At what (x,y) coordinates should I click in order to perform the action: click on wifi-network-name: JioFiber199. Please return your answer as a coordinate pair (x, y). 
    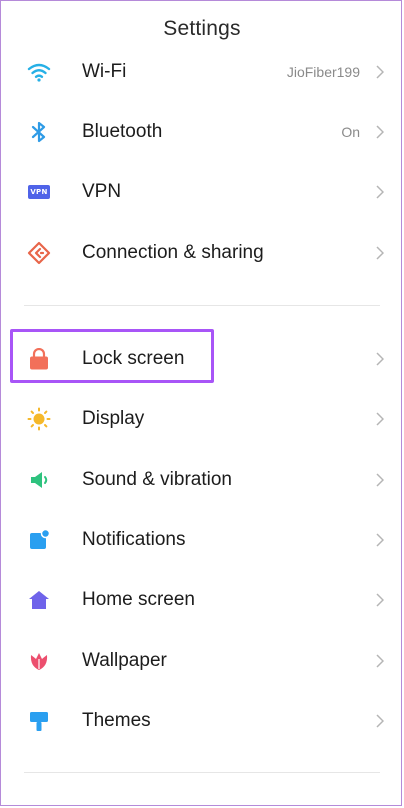
    Looking at the image, I should click on (323, 72).